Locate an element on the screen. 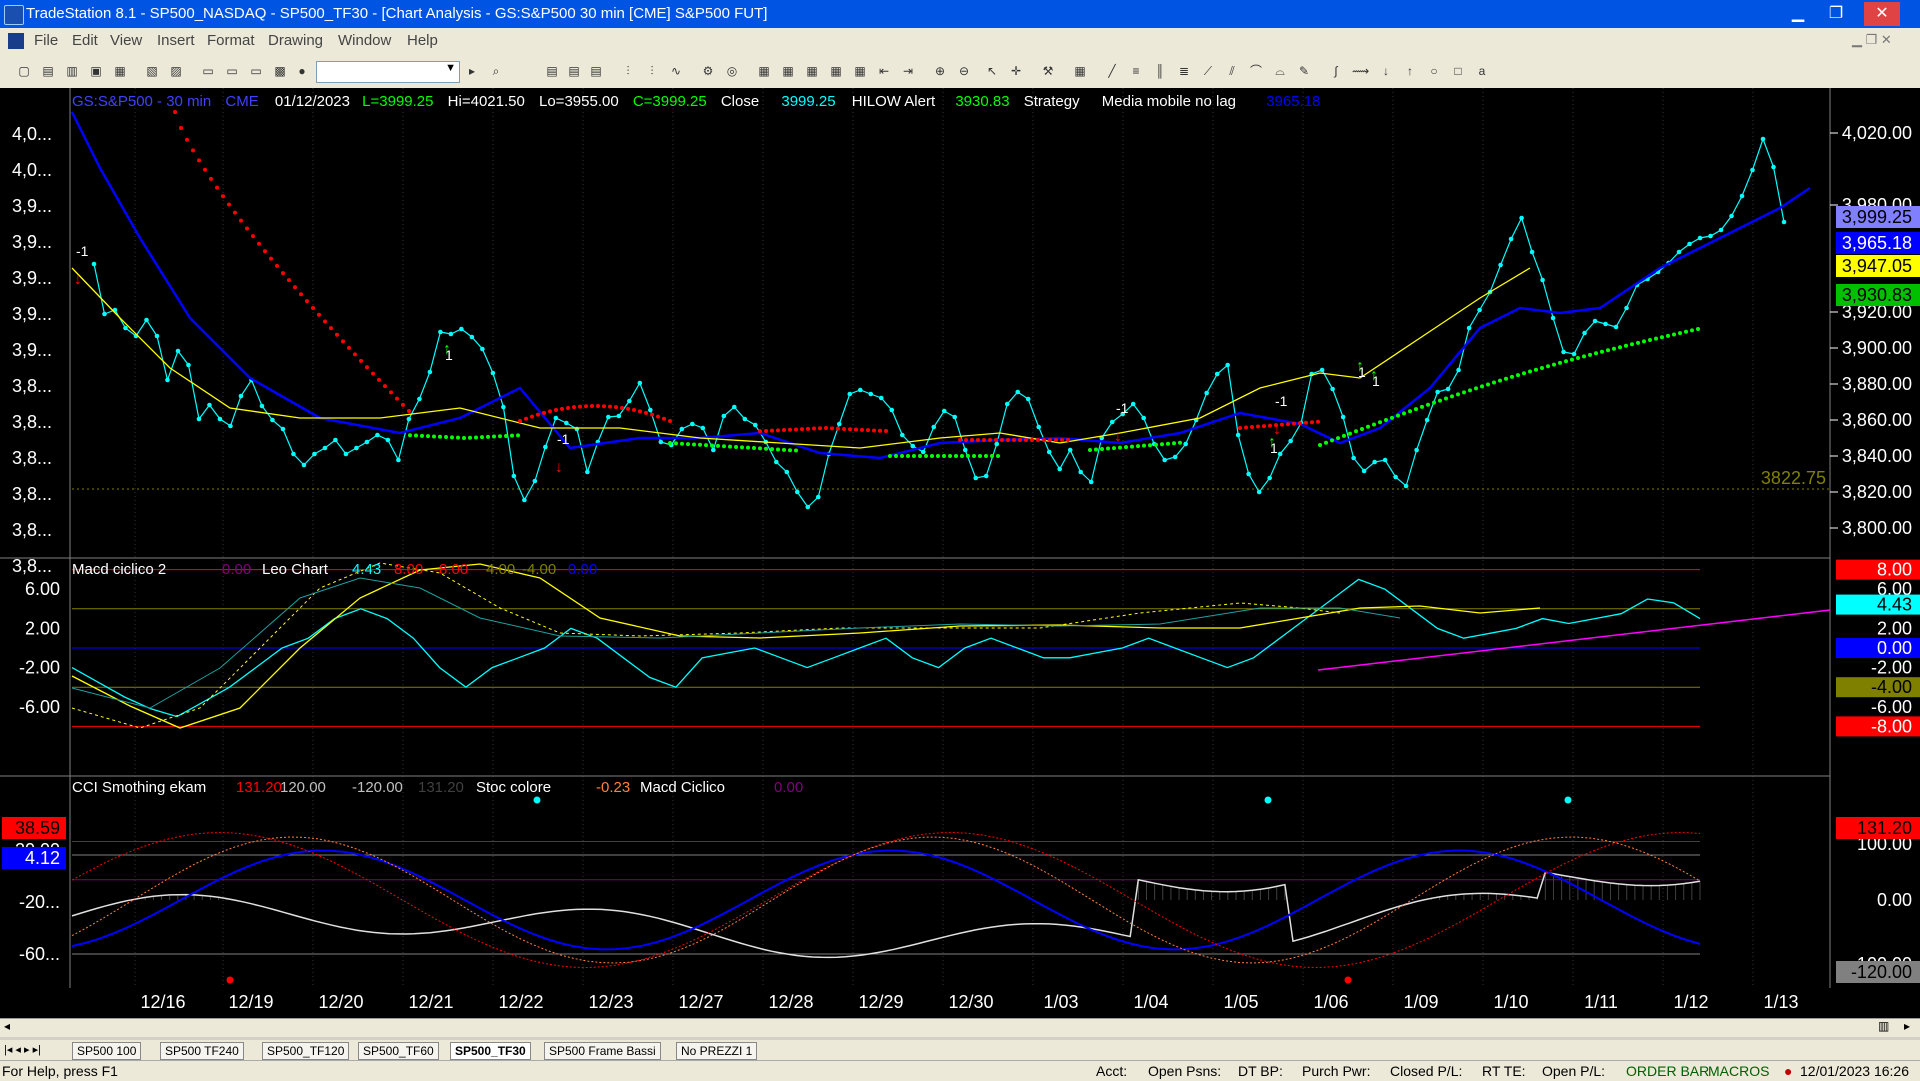 The height and width of the screenshot is (1081, 1920). tools-icon: ▦ is located at coordinates (812, 71).